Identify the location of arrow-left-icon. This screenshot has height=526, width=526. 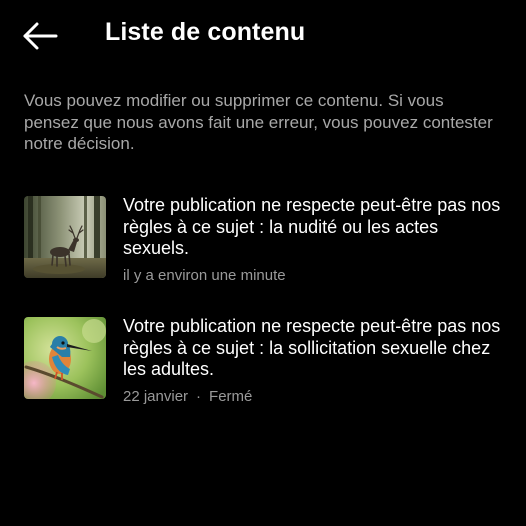
(40, 36).